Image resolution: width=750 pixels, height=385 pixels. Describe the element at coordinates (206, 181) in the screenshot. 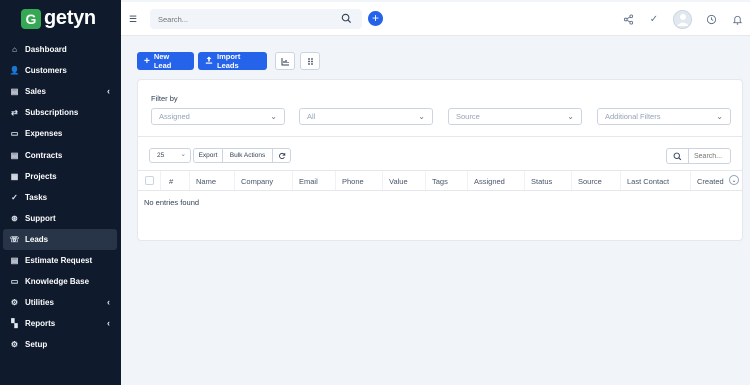

I see `col-name: Name` at that location.